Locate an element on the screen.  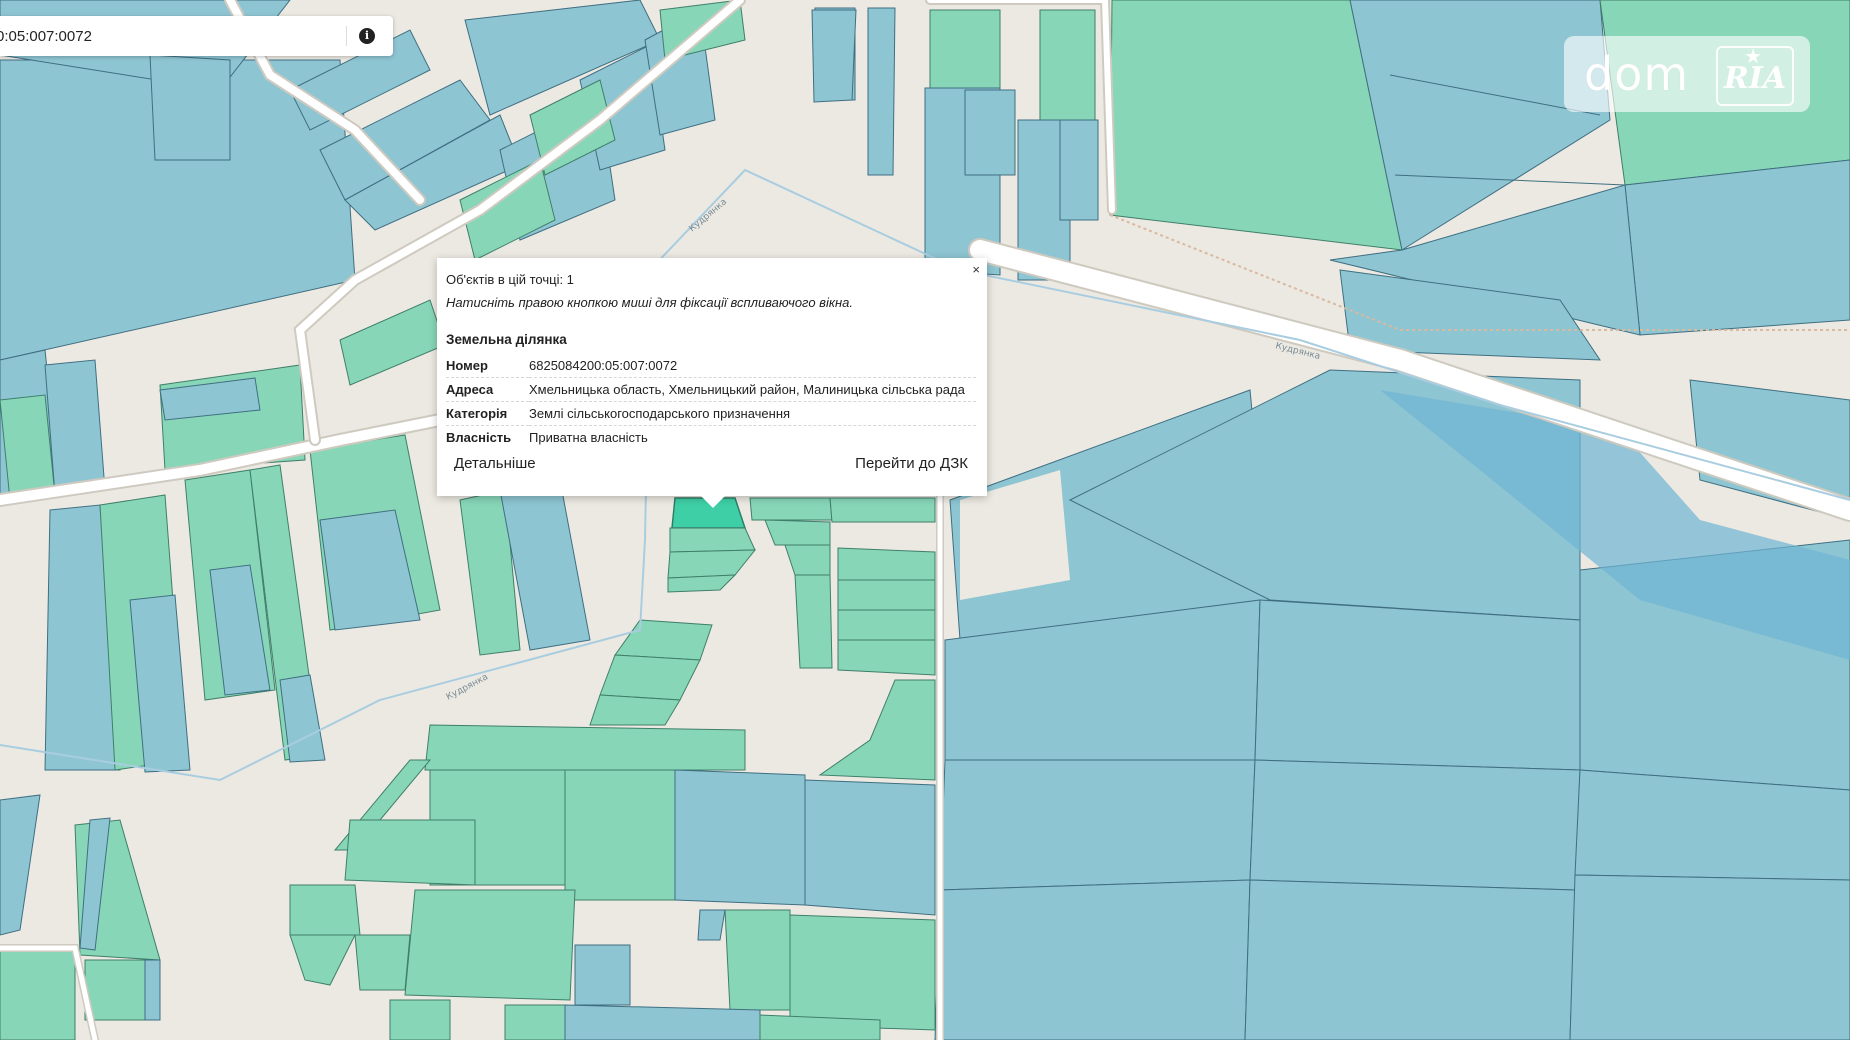
popup-pointer is located at coordinates (713, 502).